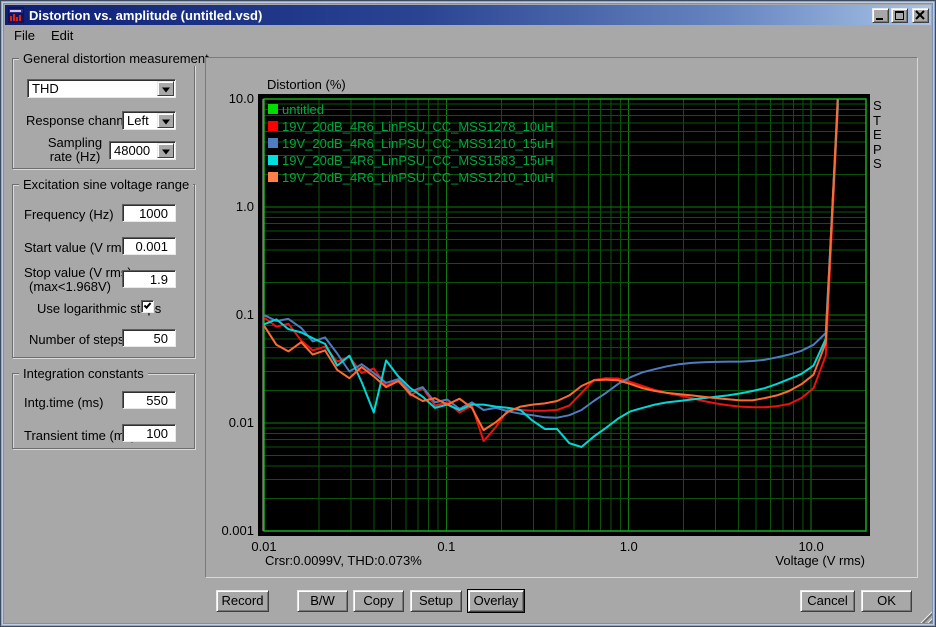  Describe the element at coordinates (149, 400) in the screenshot. I see `intg-time-input` at that location.